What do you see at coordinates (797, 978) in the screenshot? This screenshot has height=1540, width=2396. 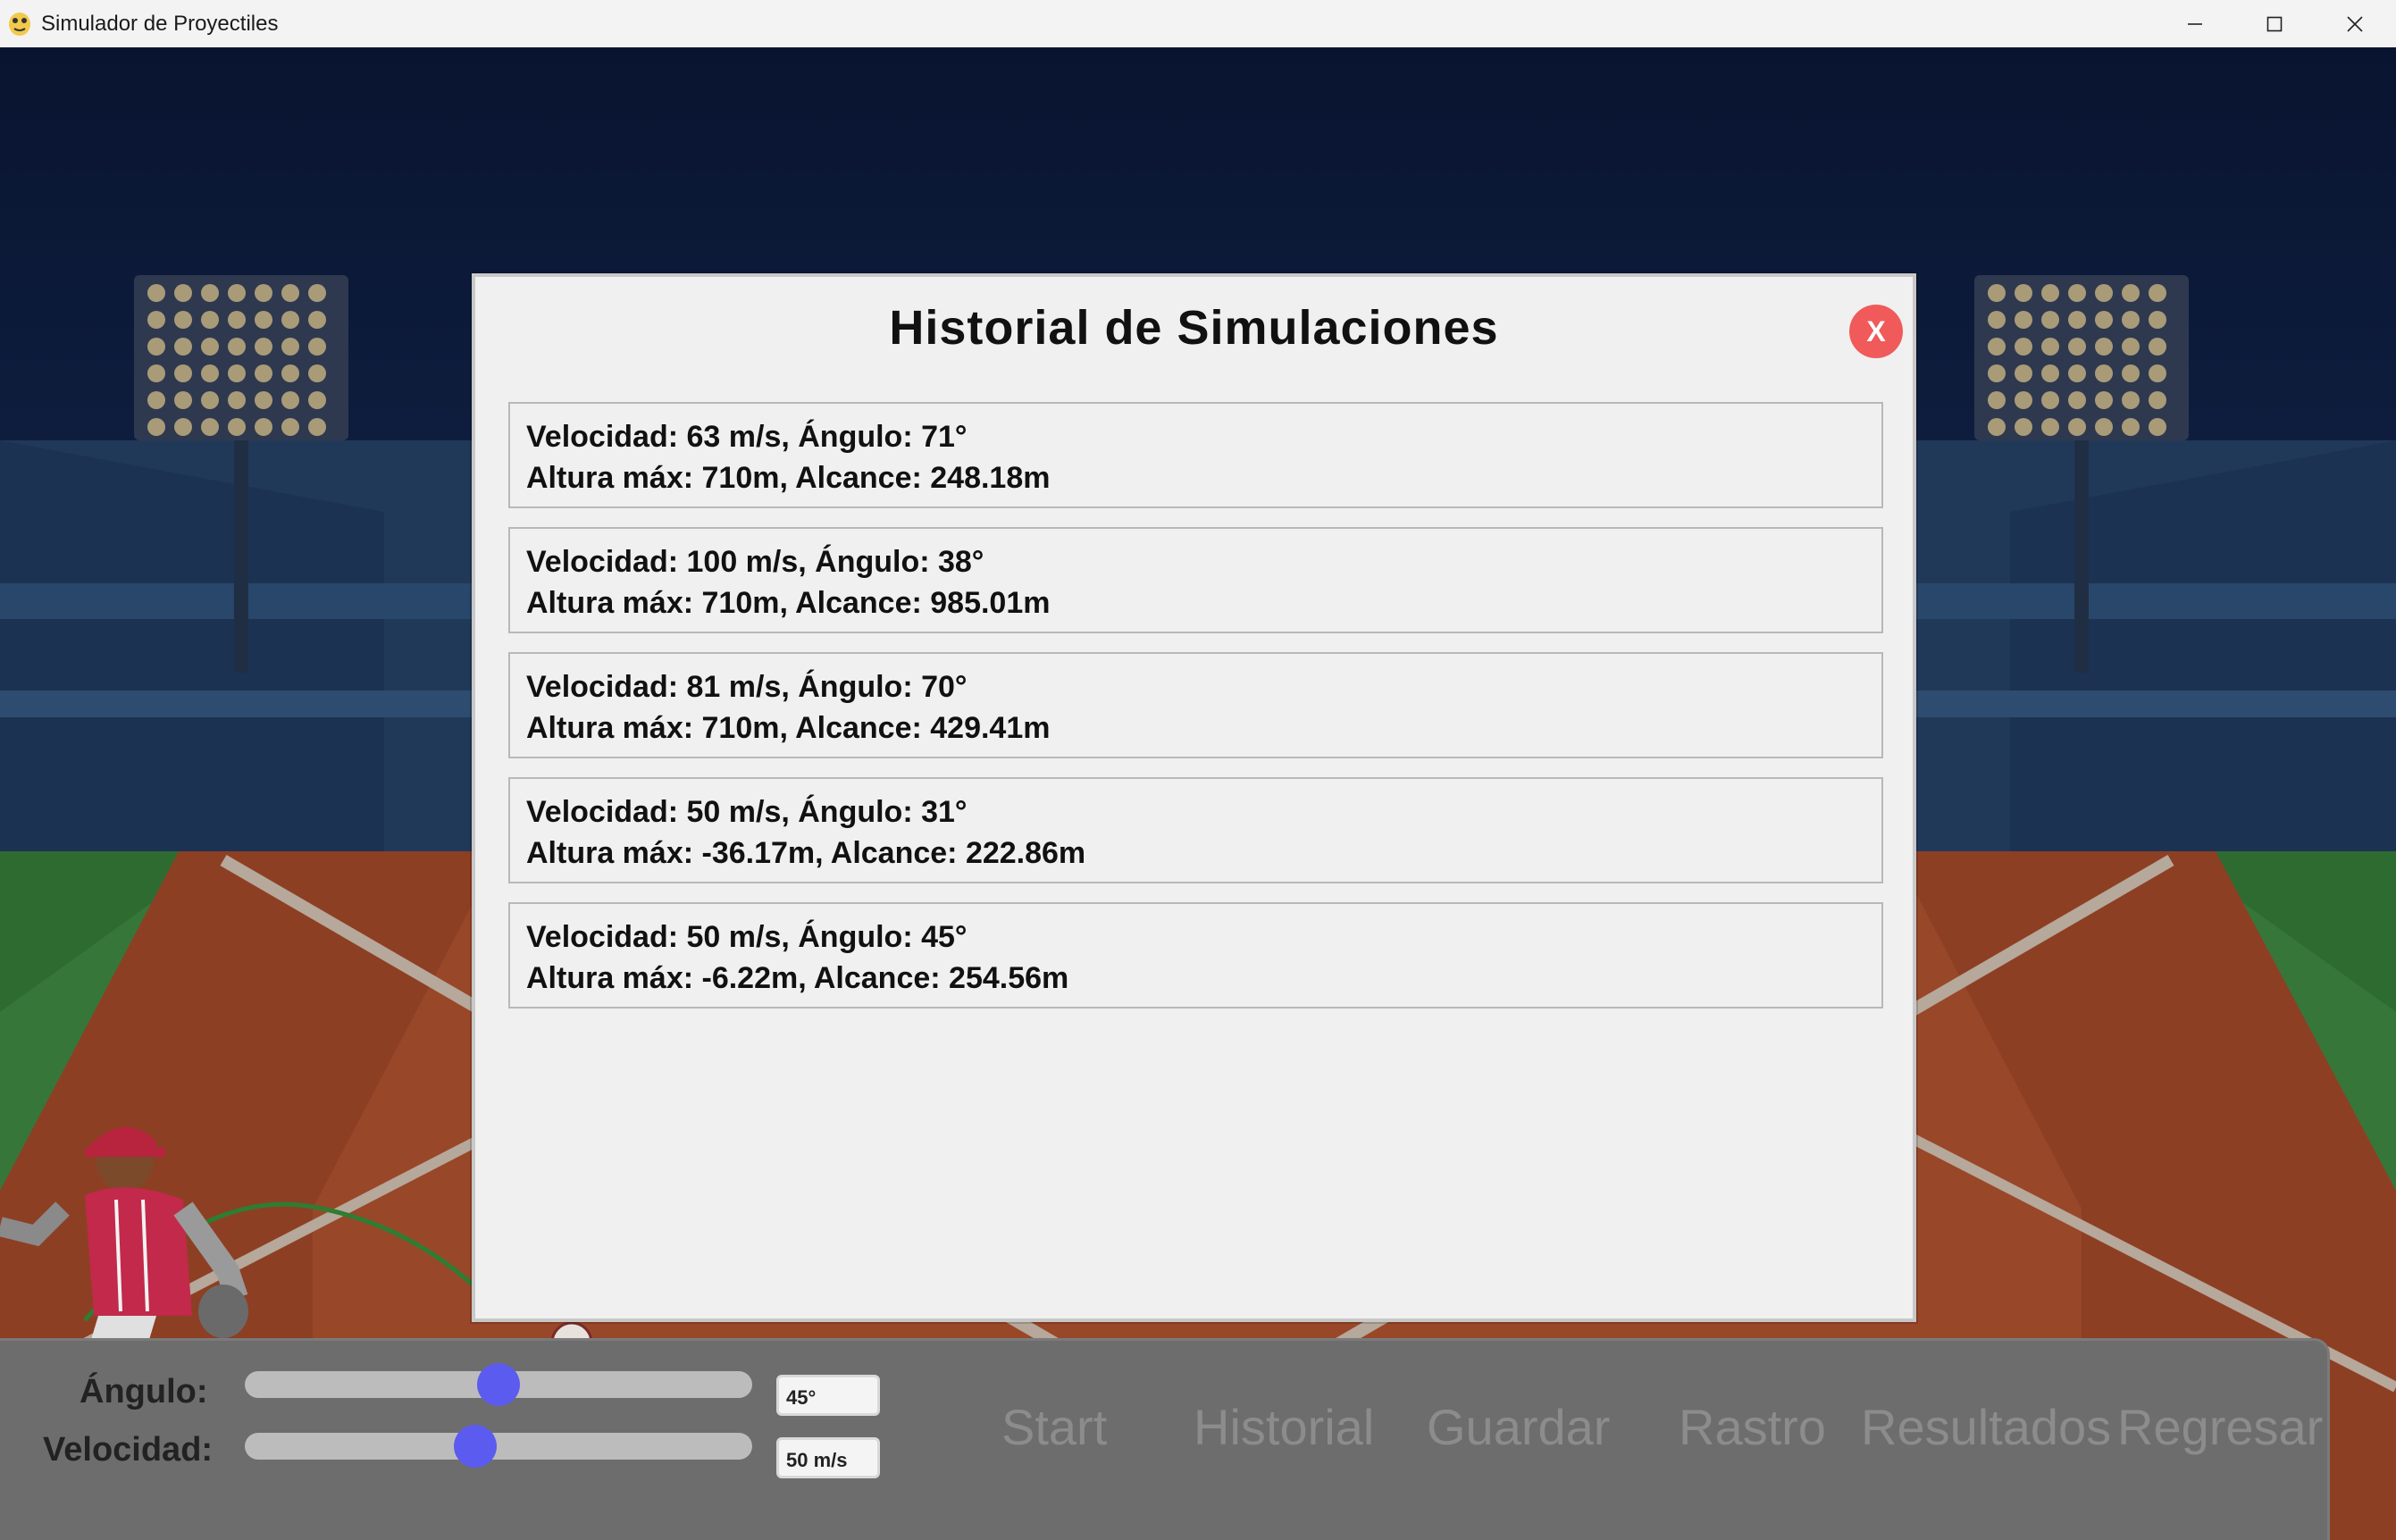 I see `record-results: Altura máx: -6.22m, Alcance: 254.56m` at bounding box center [797, 978].